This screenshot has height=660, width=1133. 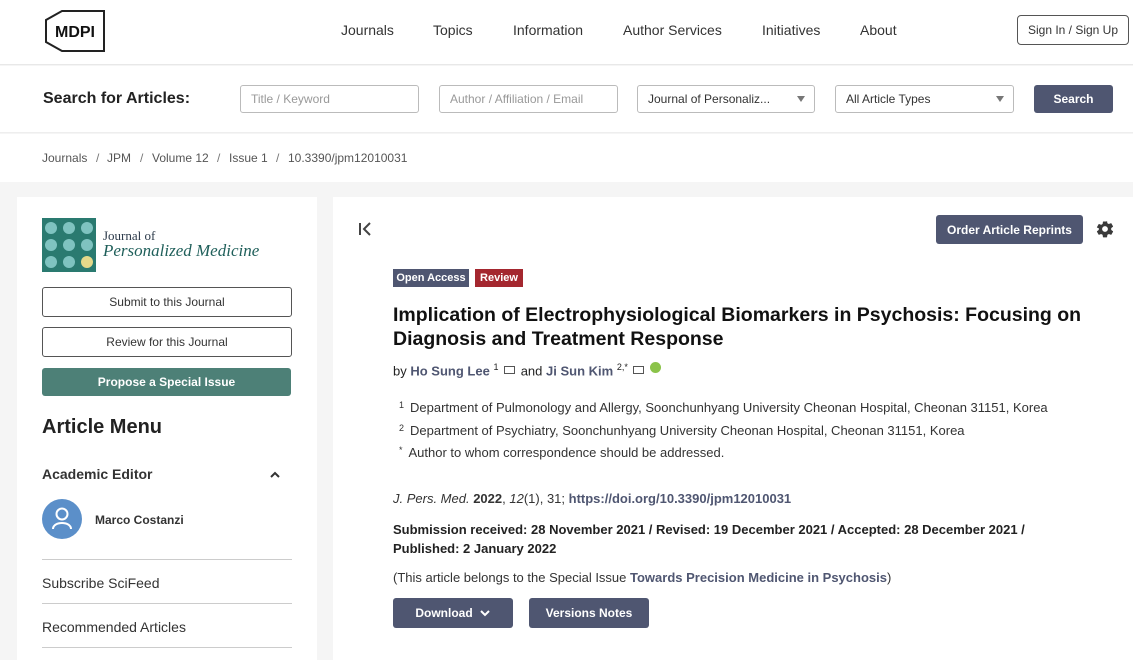 I want to click on gear-icon, so click(x=1105, y=229).